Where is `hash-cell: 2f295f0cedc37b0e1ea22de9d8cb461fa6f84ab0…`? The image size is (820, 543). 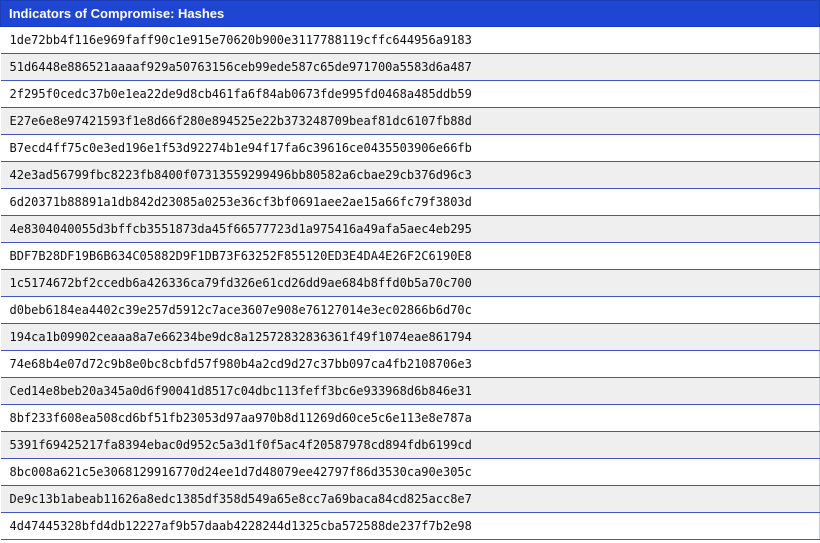
hash-cell: 2f295f0cedc37b0e1ea22de9d8cb461fa6f84ab0… is located at coordinates (410, 94).